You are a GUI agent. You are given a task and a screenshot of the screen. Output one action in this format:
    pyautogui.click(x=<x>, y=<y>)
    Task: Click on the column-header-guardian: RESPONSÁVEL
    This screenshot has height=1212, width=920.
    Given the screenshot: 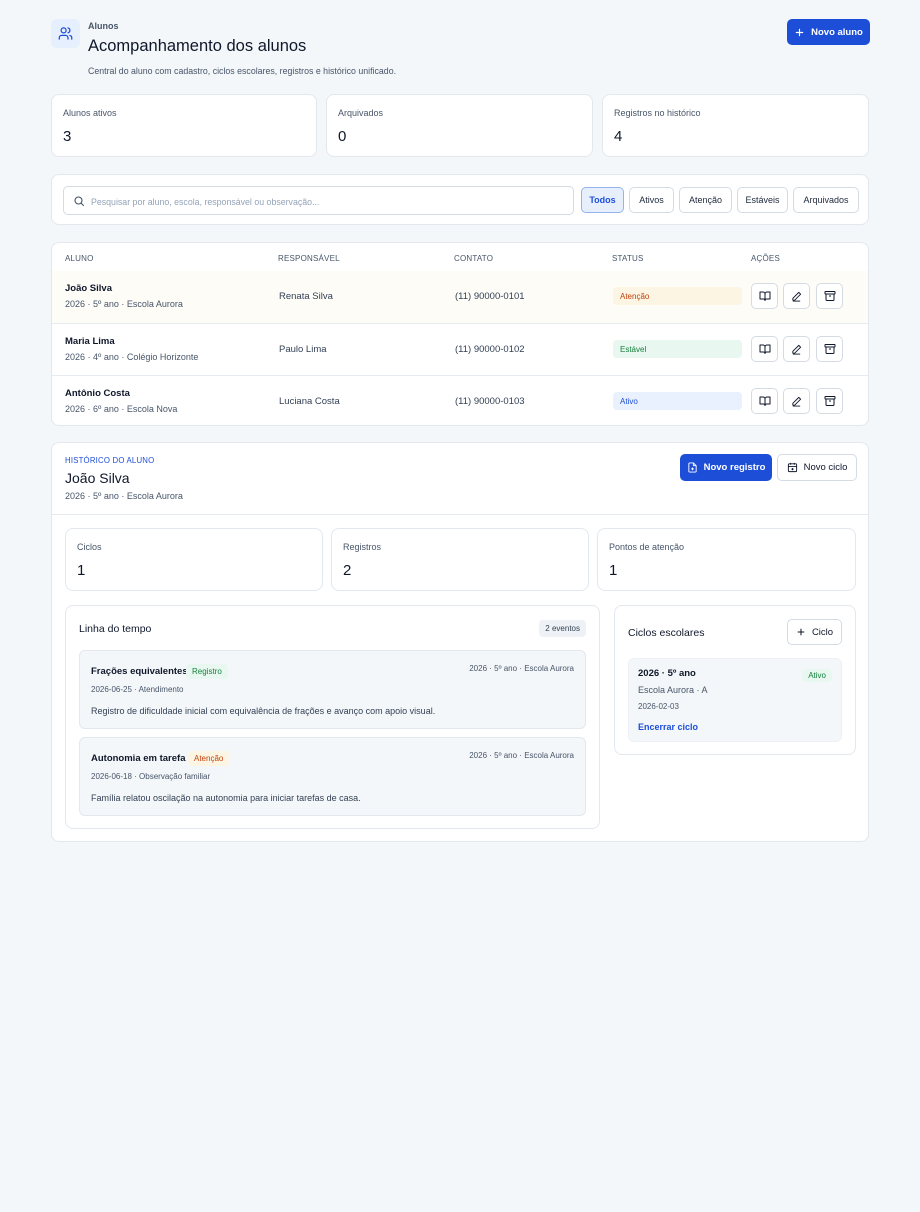 What is the action you would take?
    pyautogui.click(x=309, y=258)
    